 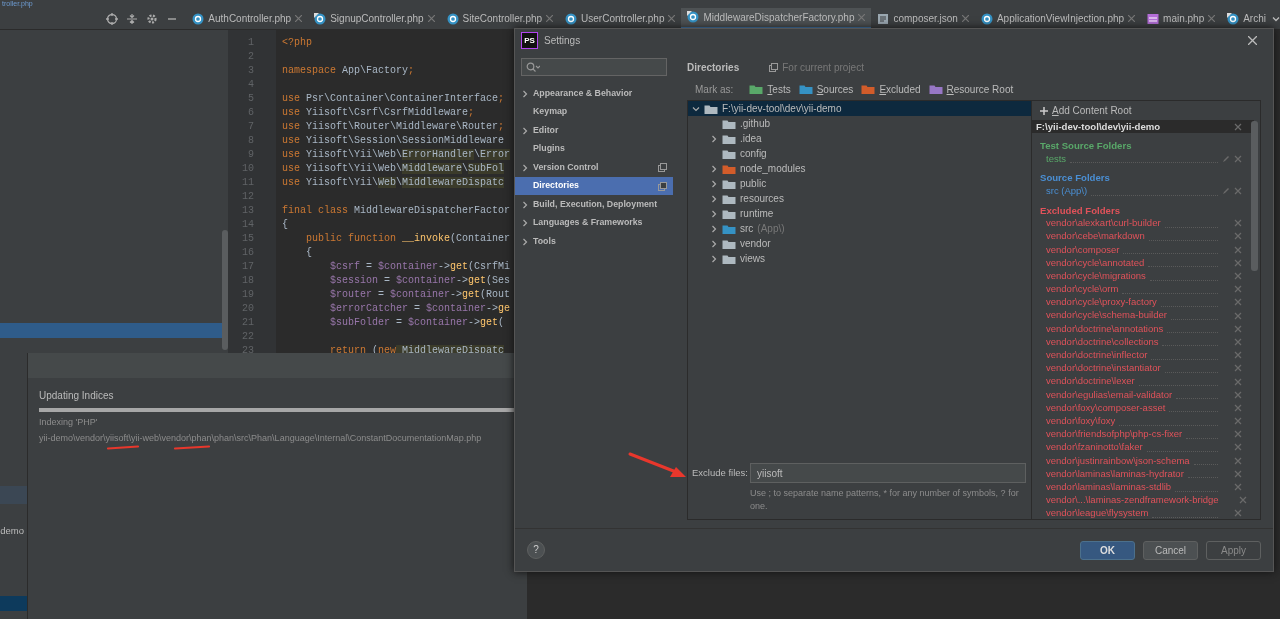 What do you see at coordinates (77, 396) in the screenshot?
I see `dialog-title: Updating Indices` at bounding box center [77, 396].